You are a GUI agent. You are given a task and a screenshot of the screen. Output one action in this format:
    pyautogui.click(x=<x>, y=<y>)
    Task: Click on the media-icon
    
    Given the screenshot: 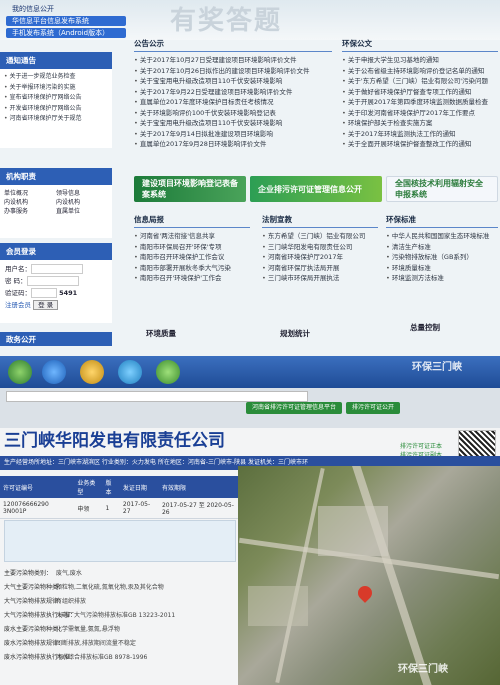 What is the action you would take?
    pyautogui.click(x=168, y=372)
    